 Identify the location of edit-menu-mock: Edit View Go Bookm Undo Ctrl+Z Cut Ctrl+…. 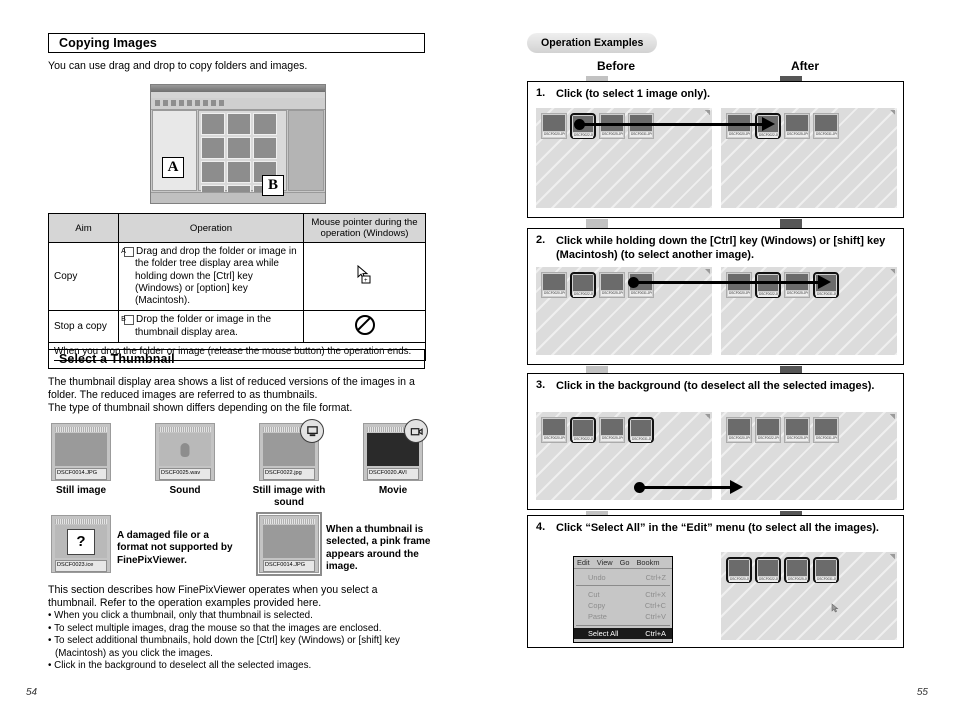
(623, 599).